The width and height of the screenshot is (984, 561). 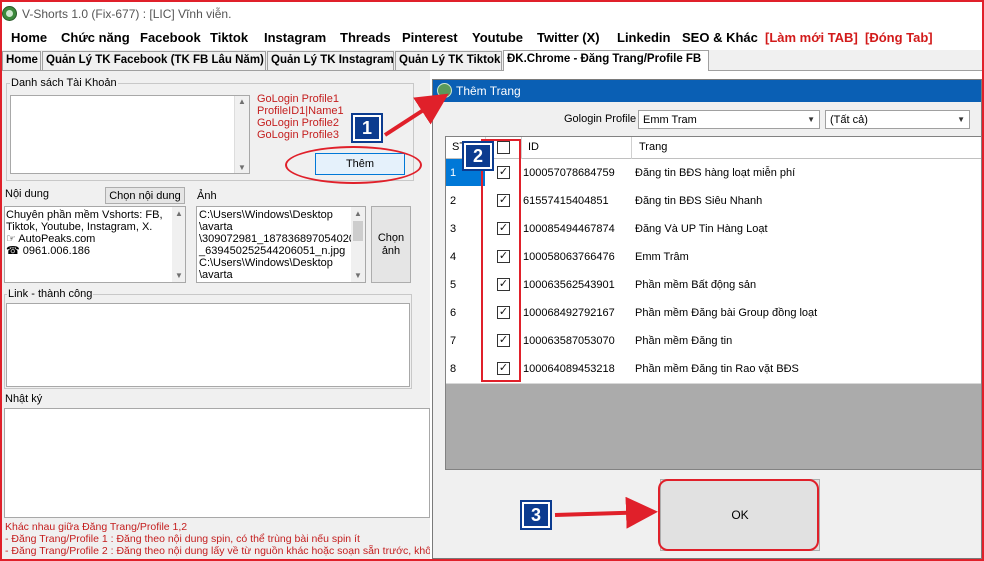 I want to click on arrow-to-dialog, so click(x=416, y=115).